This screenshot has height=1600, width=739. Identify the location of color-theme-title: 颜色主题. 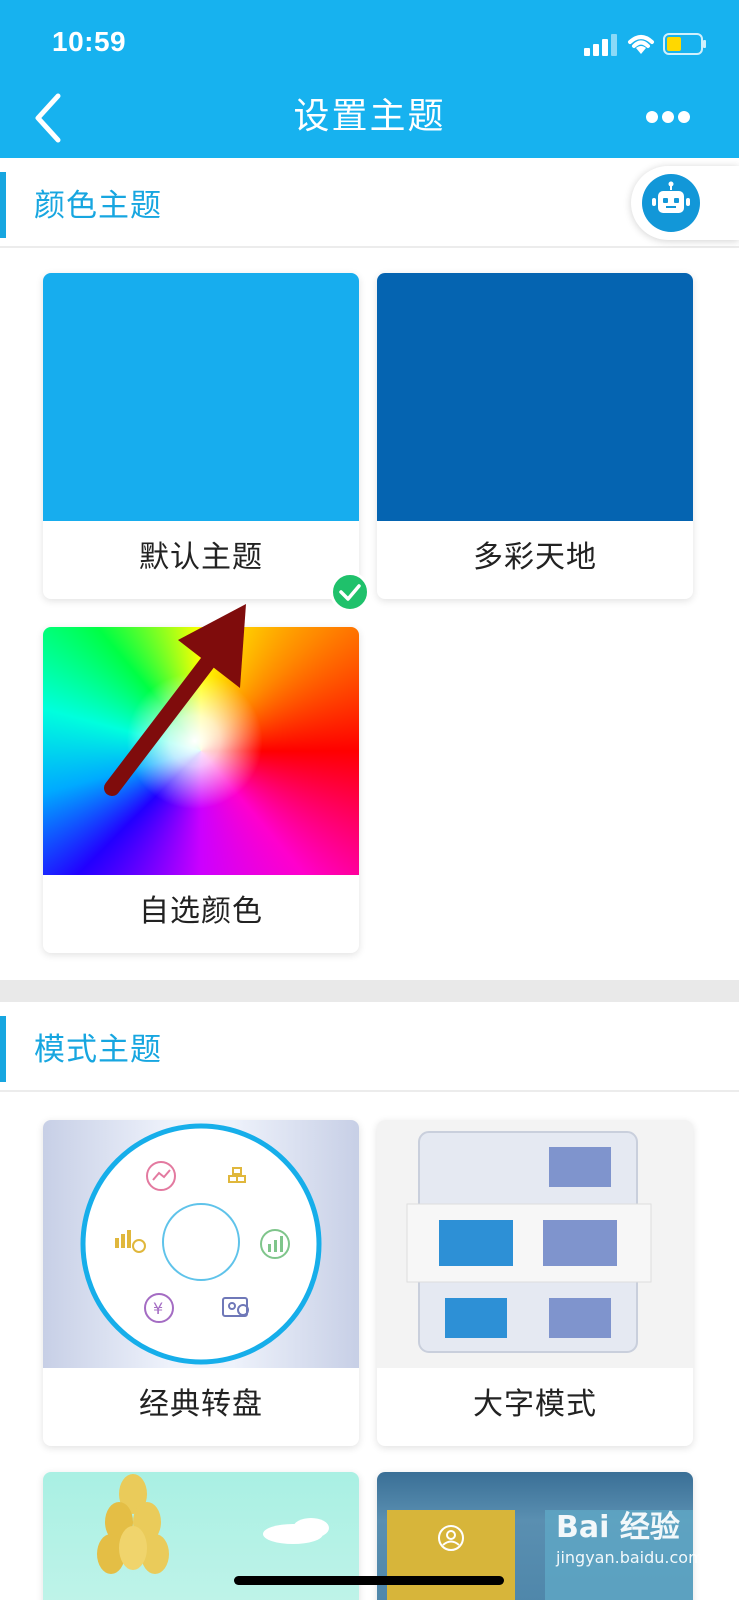
(98, 206).